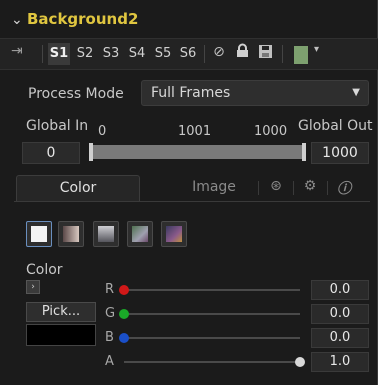 This screenshot has width=378, height=385. I want to click on channel-g-handle, so click(124, 314).